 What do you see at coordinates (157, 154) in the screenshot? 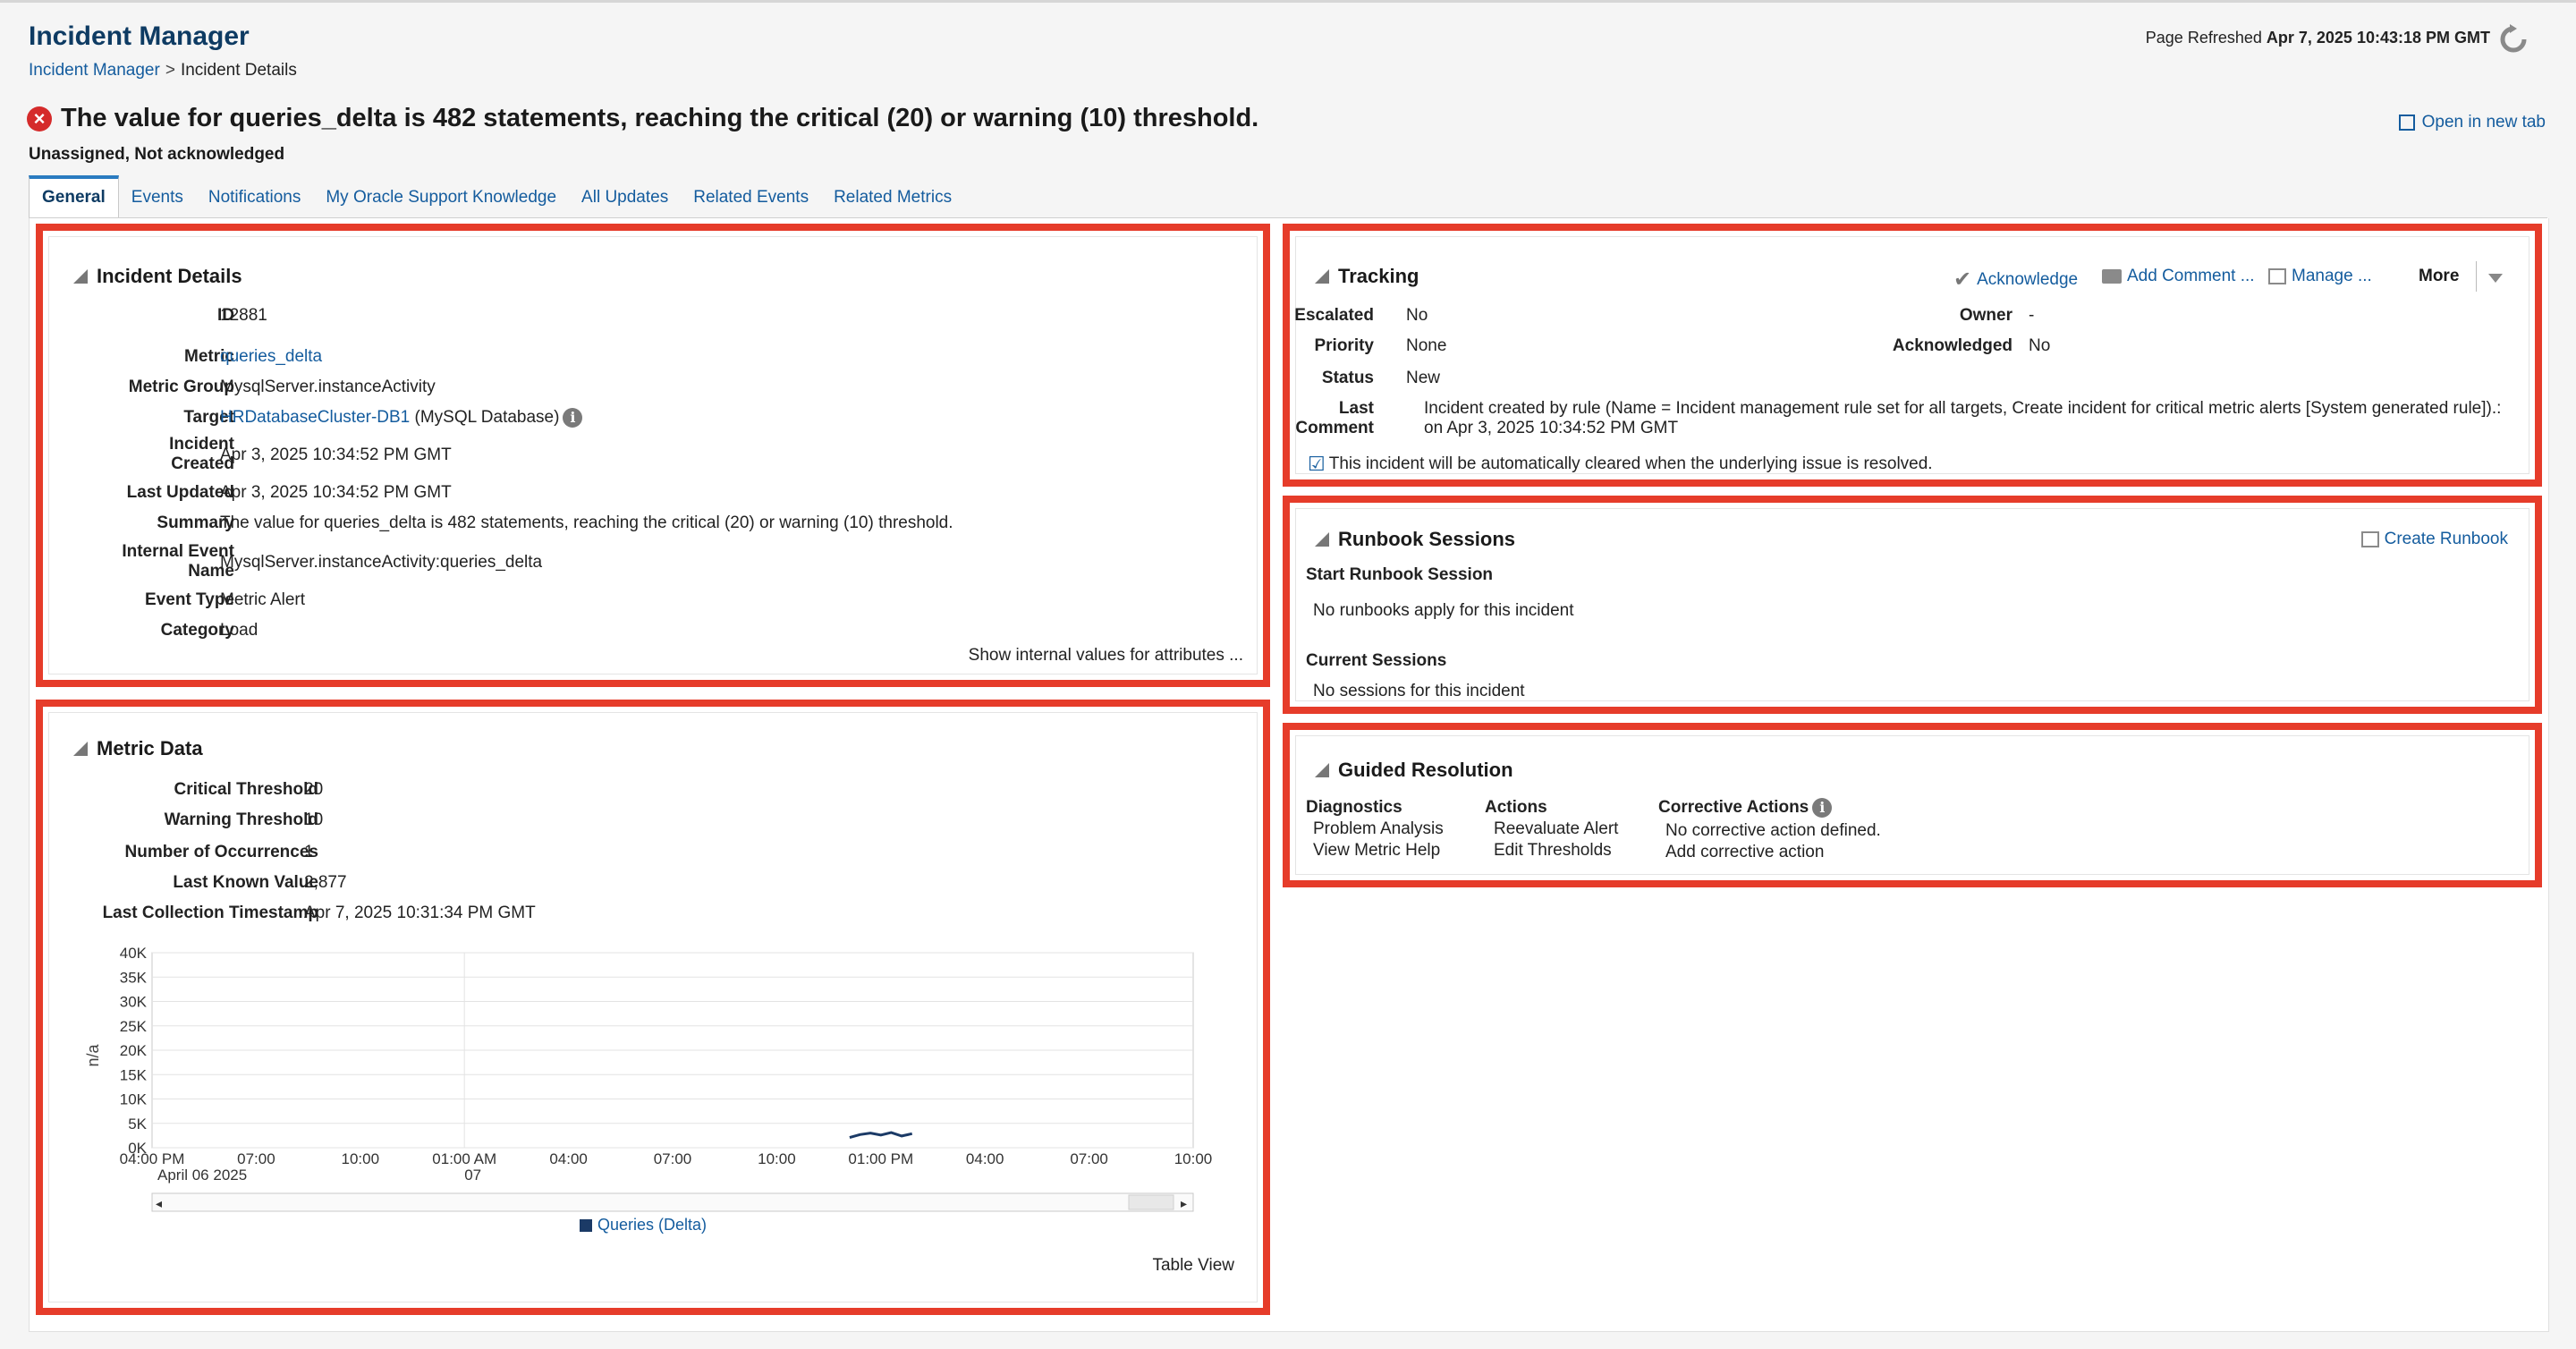
I see `incident-status-subhead: Unassigned, Not acknowledged` at bounding box center [157, 154].